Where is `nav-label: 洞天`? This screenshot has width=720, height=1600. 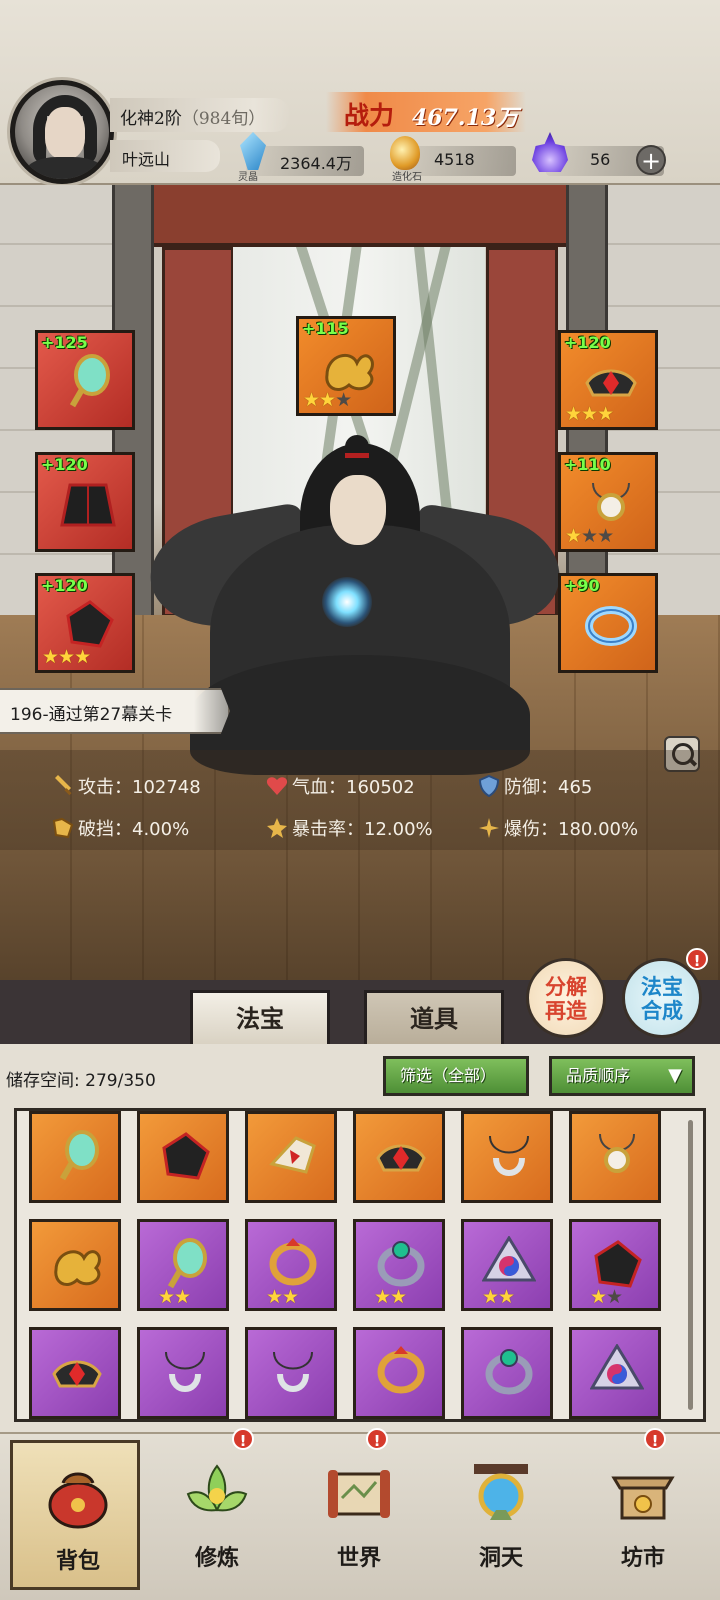 nav-label: 洞天 is located at coordinates (500, 1558).